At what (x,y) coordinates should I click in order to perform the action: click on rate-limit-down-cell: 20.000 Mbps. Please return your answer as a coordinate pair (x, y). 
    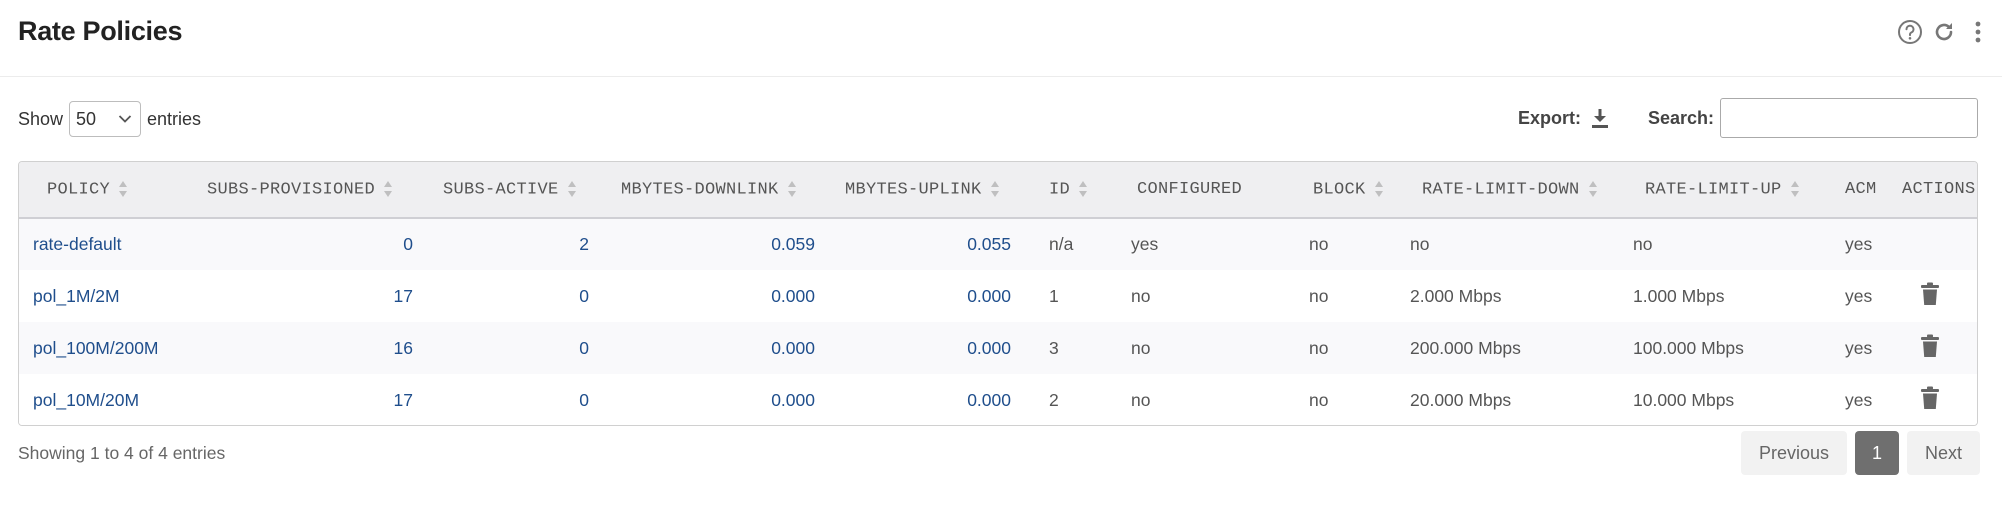
    Looking at the image, I should click on (1461, 399).